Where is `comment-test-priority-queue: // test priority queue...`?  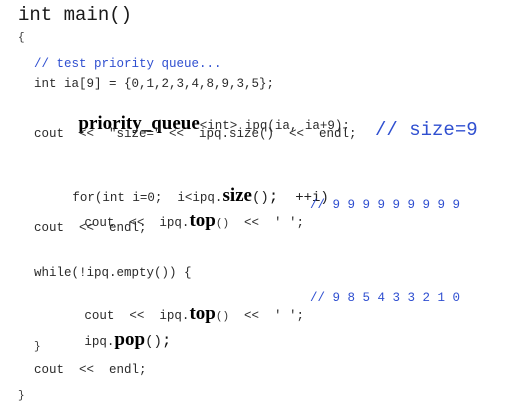 comment-test-priority-queue: // test priority queue... is located at coordinates (128, 64).